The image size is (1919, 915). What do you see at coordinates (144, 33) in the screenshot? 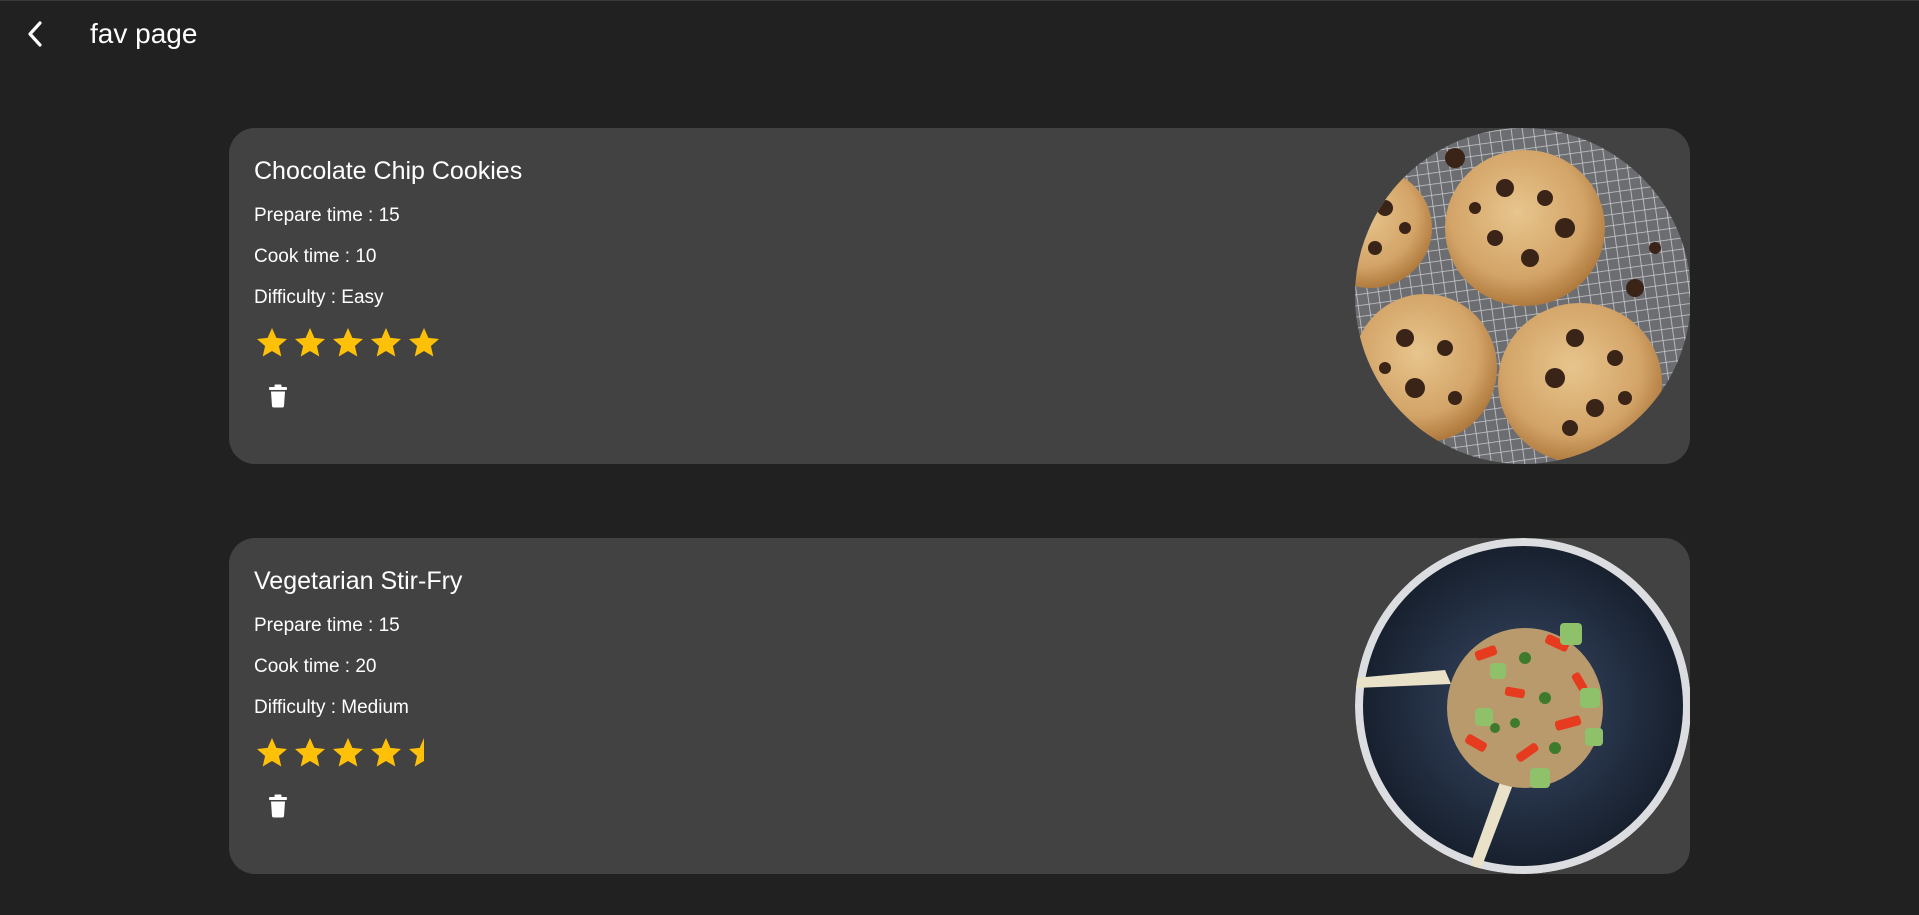
I see `page-title: fav page` at bounding box center [144, 33].